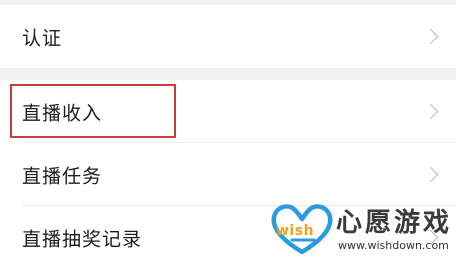 The height and width of the screenshot is (270, 456). What do you see at coordinates (82, 239) in the screenshot?
I see `row-label: 直播抽奖记录` at bounding box center [82, 239].